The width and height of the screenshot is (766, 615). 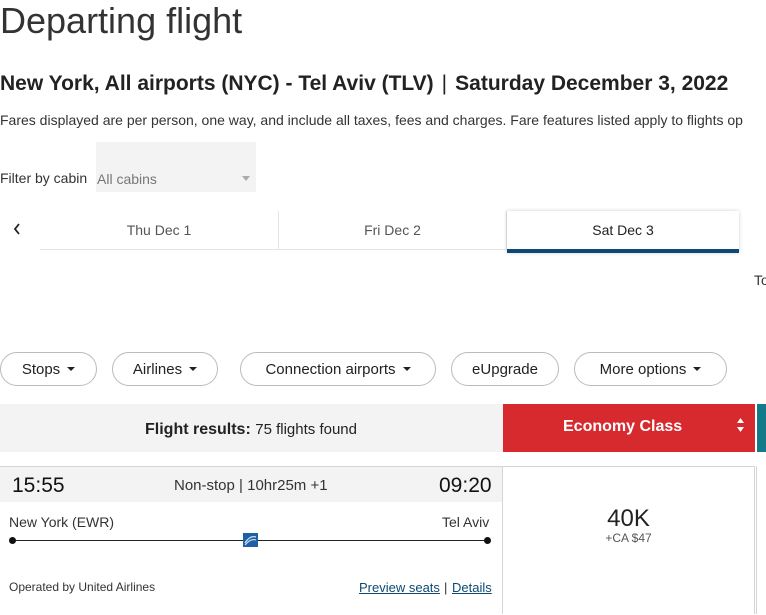 I want to click on destination-airport: Tel Aviv, so click(x=466, y=522).